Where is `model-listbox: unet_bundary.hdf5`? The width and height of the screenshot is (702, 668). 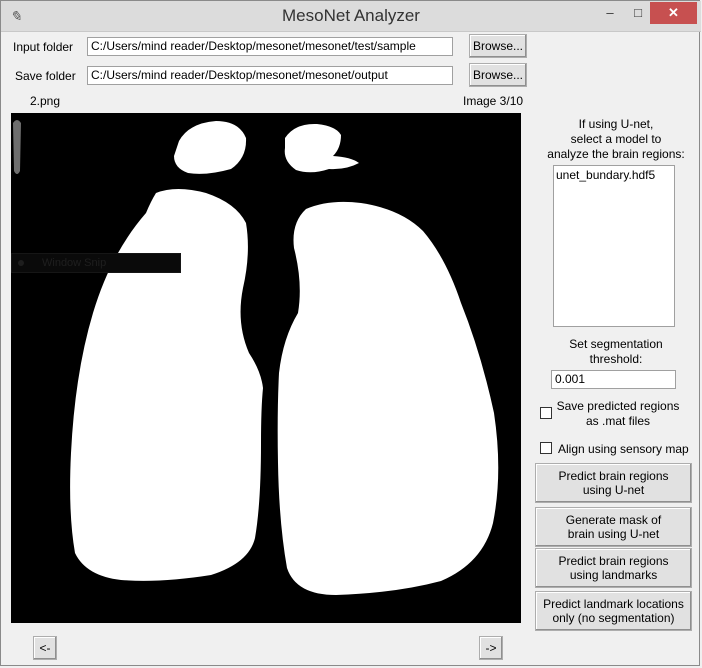 model-listbox: unet_bundary.hdf5 is located at coordinates (614, 246).